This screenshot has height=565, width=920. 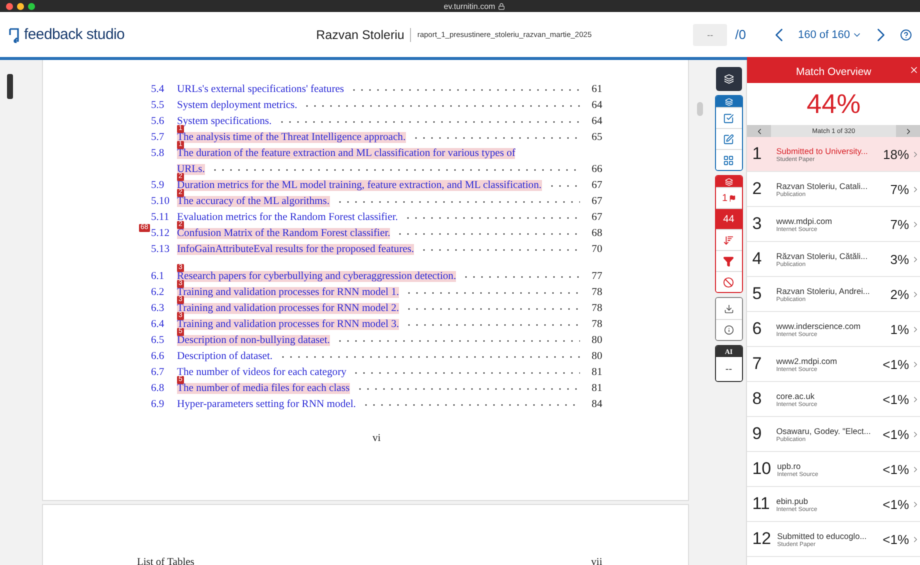 What do you see at coordinates (793, 501) in the screenshot?
I see `source-name: ebin.pub` at bounding box center [793, 501].